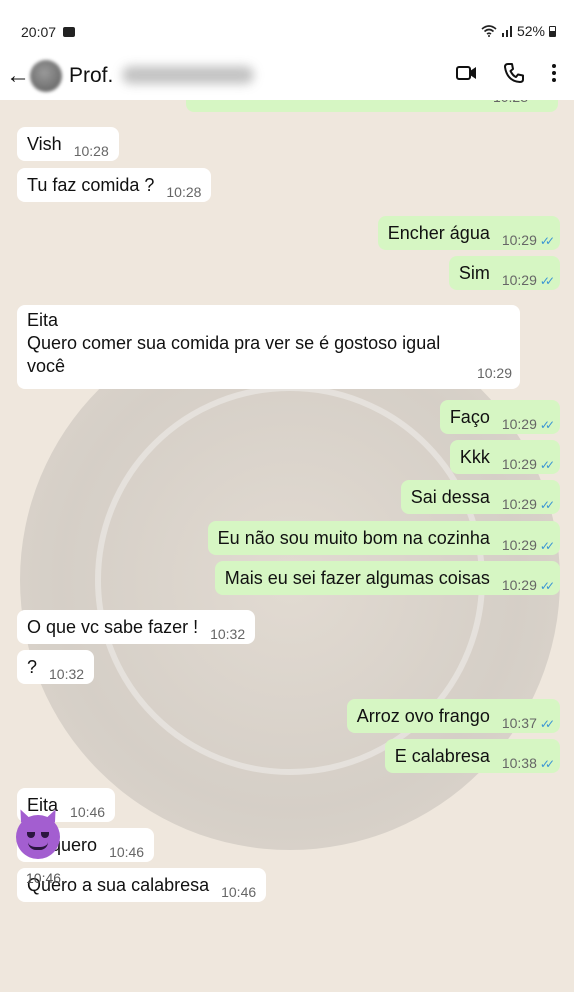 The width and height of the screenshot is (574, 992). I want to click on message-bubble-outgoing: Kkk 10:29 ✓✓, so click(504, 457).